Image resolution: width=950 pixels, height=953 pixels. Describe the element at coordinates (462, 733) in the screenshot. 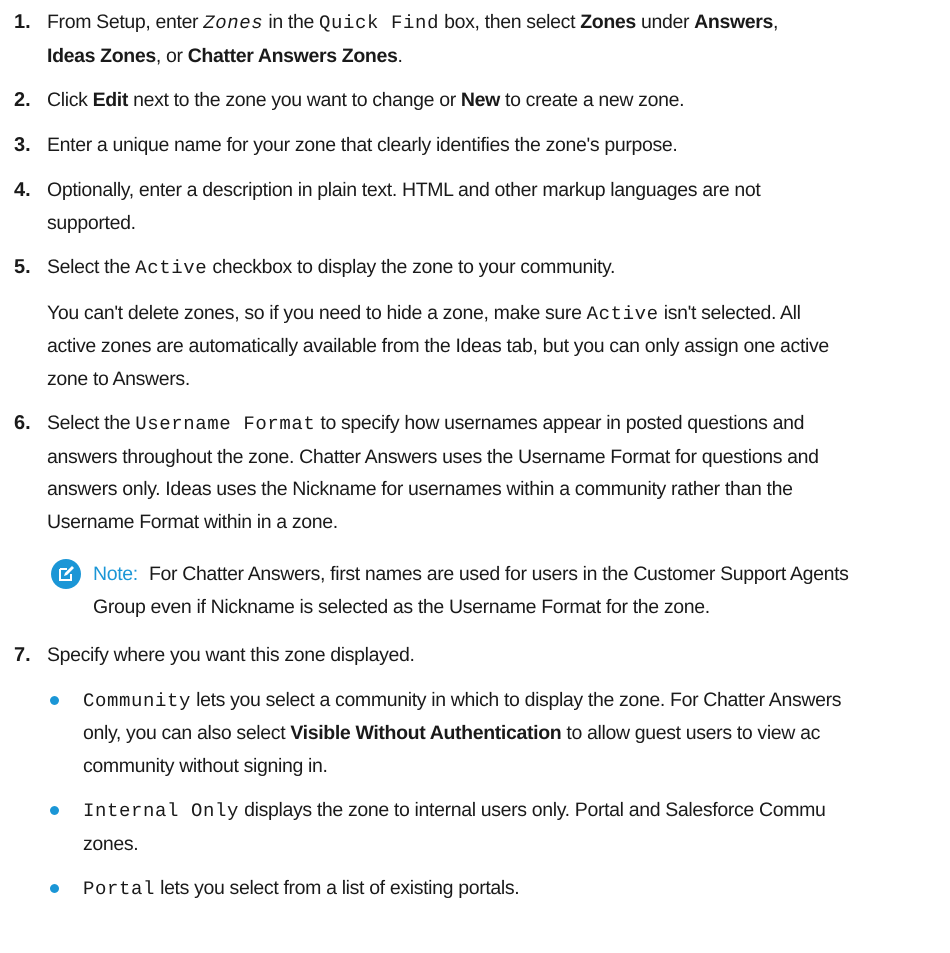

I see `bullet-text: Community lets you select a community in which to display the zone. For Chatter Answers only, you can also select Visible Without Authentication to allow guest users to view ac community without signing in.` at that location.